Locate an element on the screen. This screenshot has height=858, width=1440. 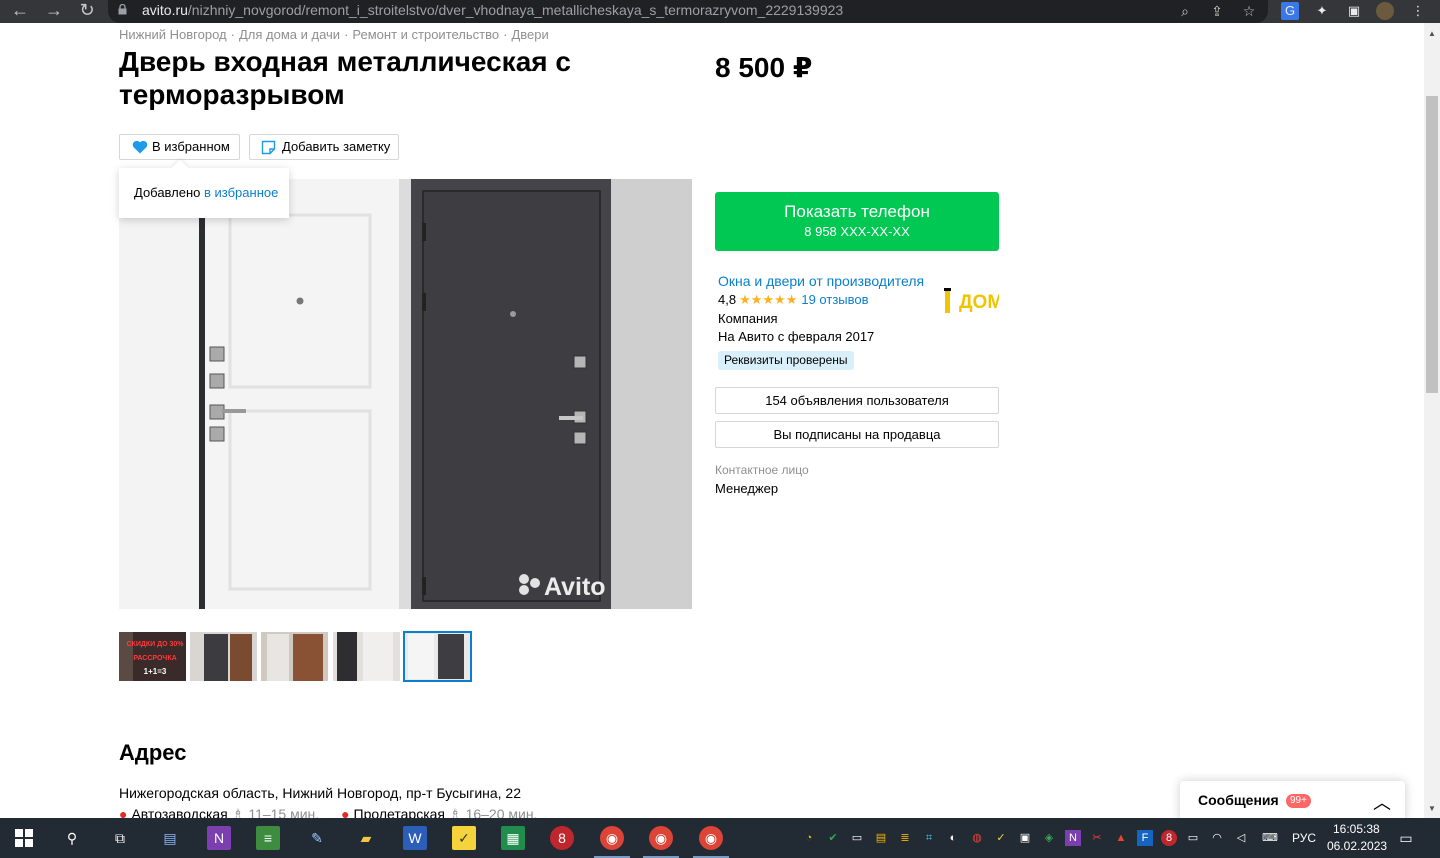
thumbnail-promo-line-2: РАССРОЧКА is located at coordinates (154, 658).